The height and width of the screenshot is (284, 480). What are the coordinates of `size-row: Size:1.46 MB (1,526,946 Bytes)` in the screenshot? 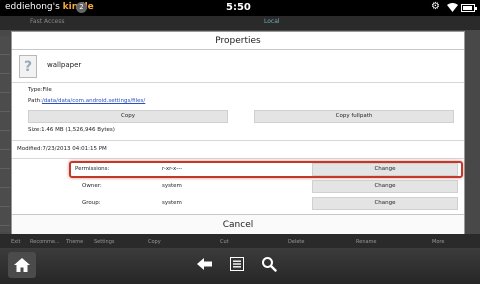 It's located at (71, 130).